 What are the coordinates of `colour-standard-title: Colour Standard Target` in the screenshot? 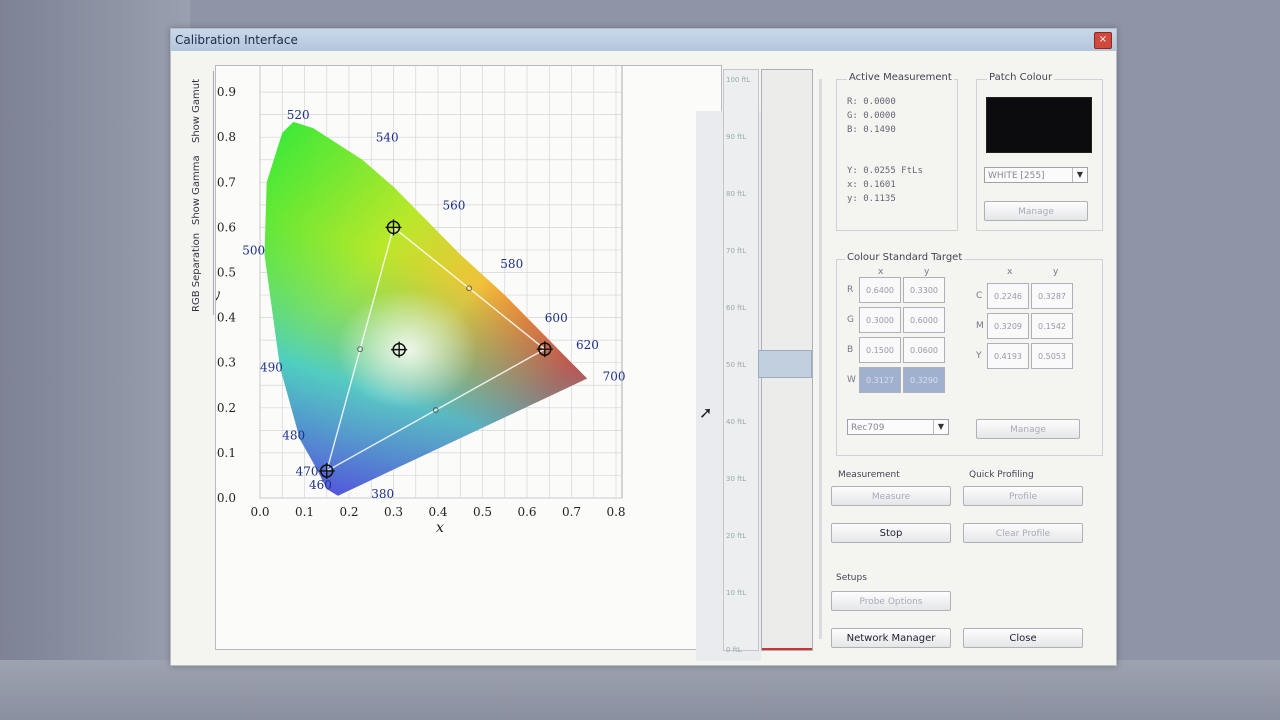 It's located at (905, 257).